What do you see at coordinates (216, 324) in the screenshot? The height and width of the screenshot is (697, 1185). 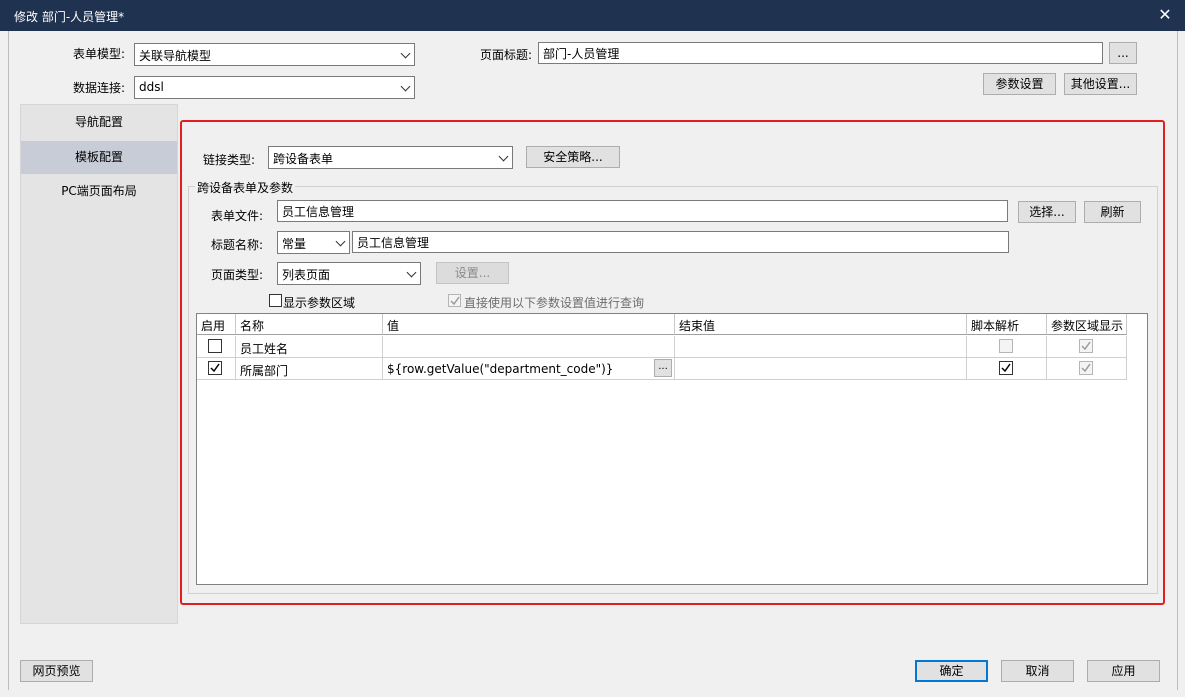 I see `grid-header-enabled: 启用` at bounding box center [216, 324].